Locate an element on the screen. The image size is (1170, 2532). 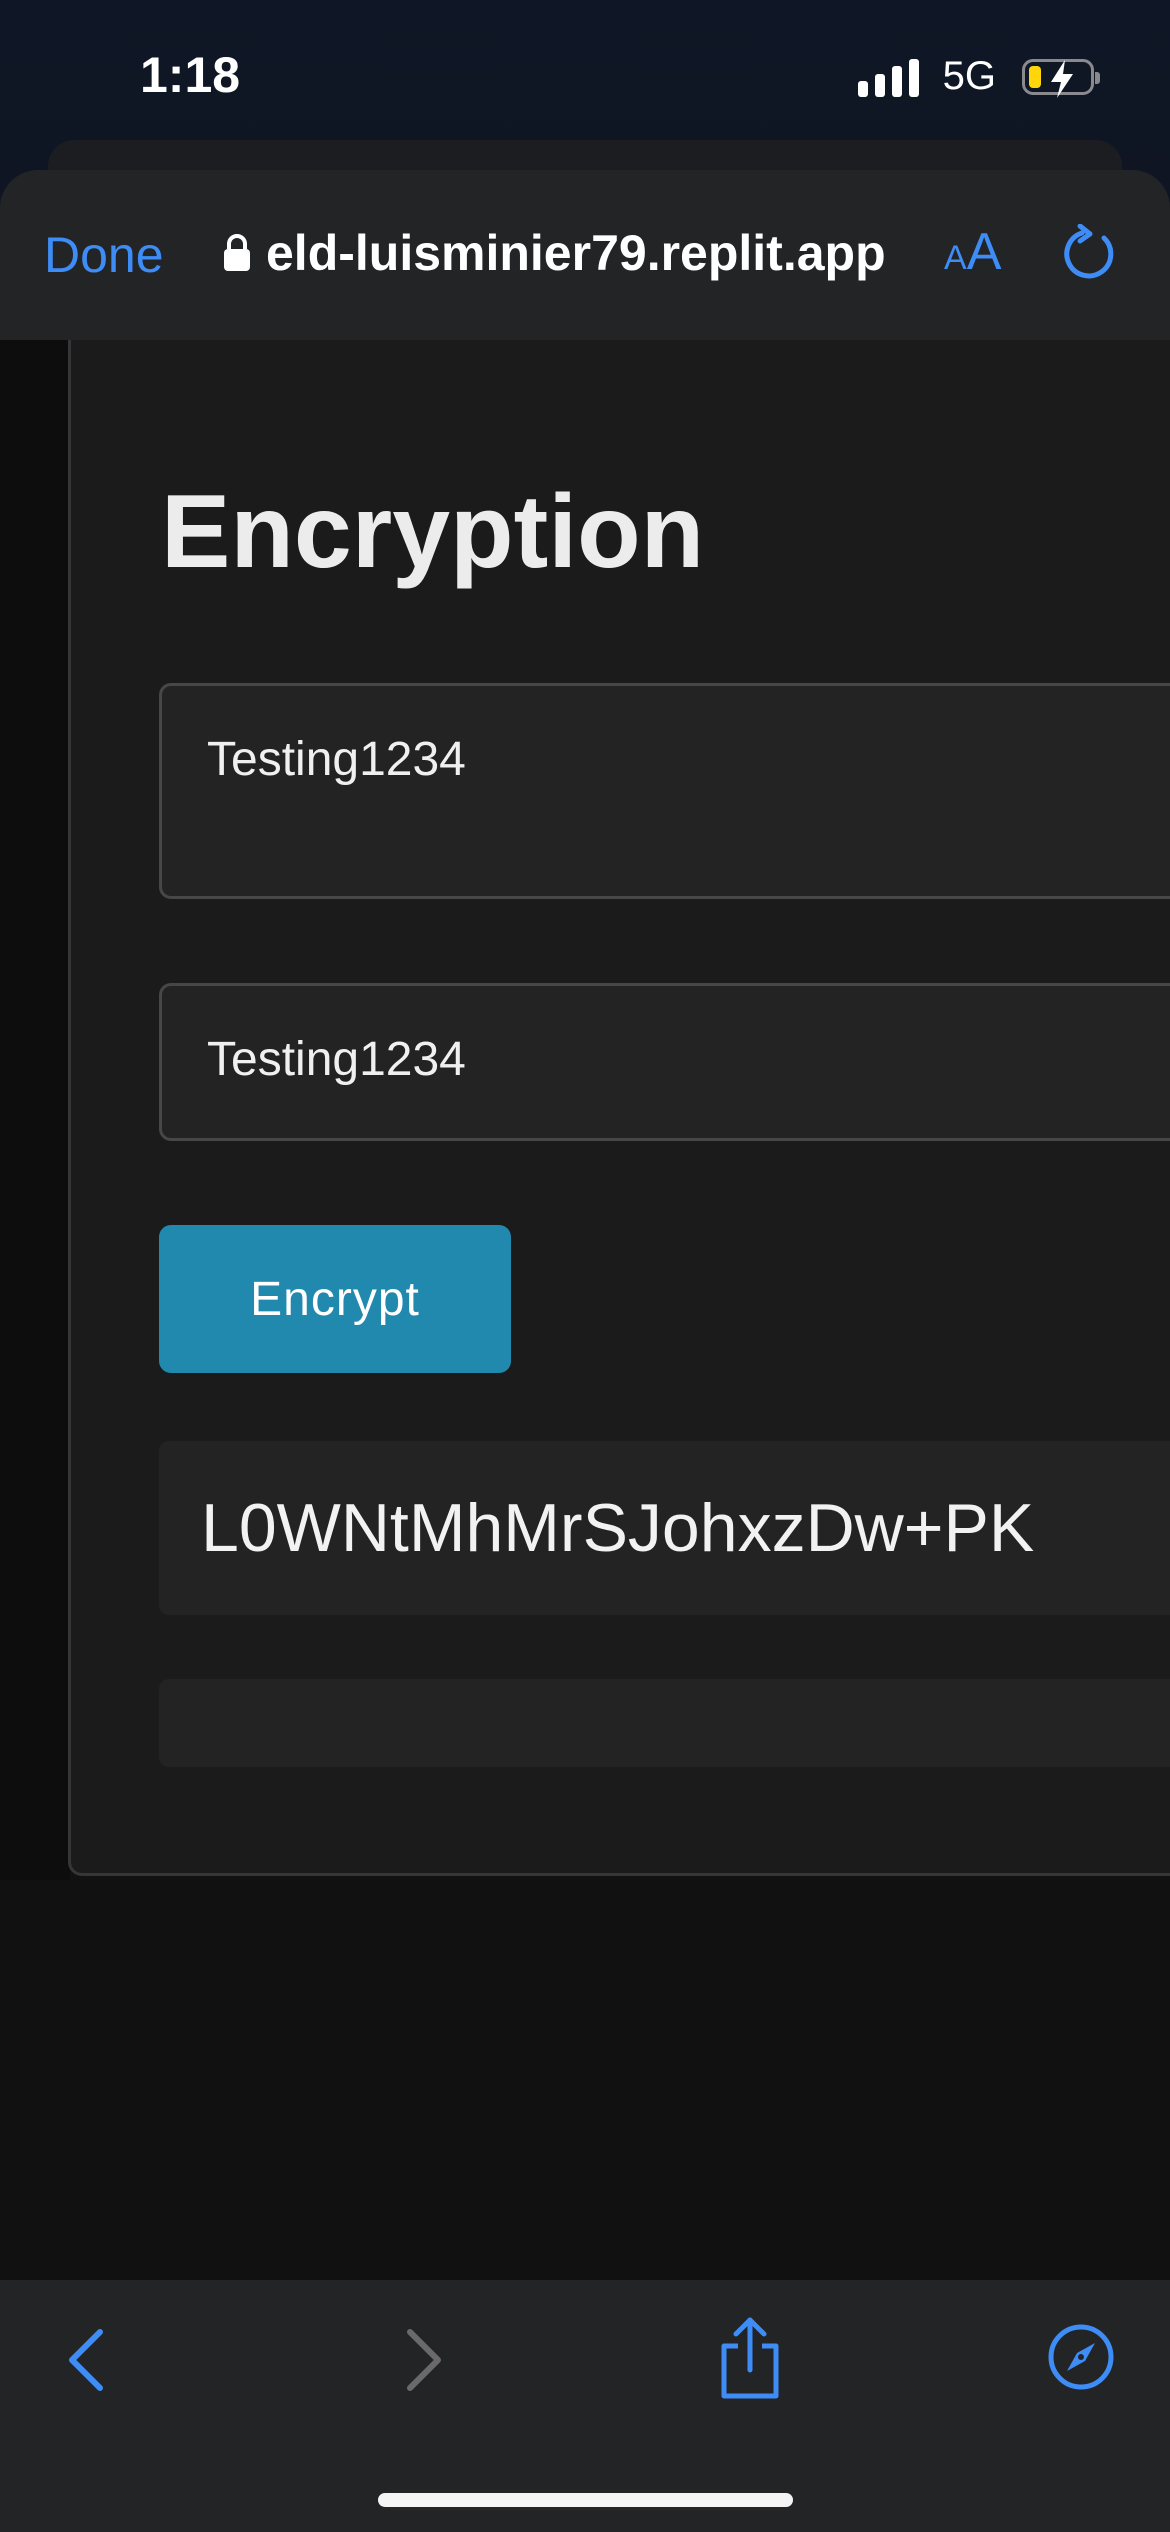
key-input-value: Testing1234 is located at coordinates (336, 1059).